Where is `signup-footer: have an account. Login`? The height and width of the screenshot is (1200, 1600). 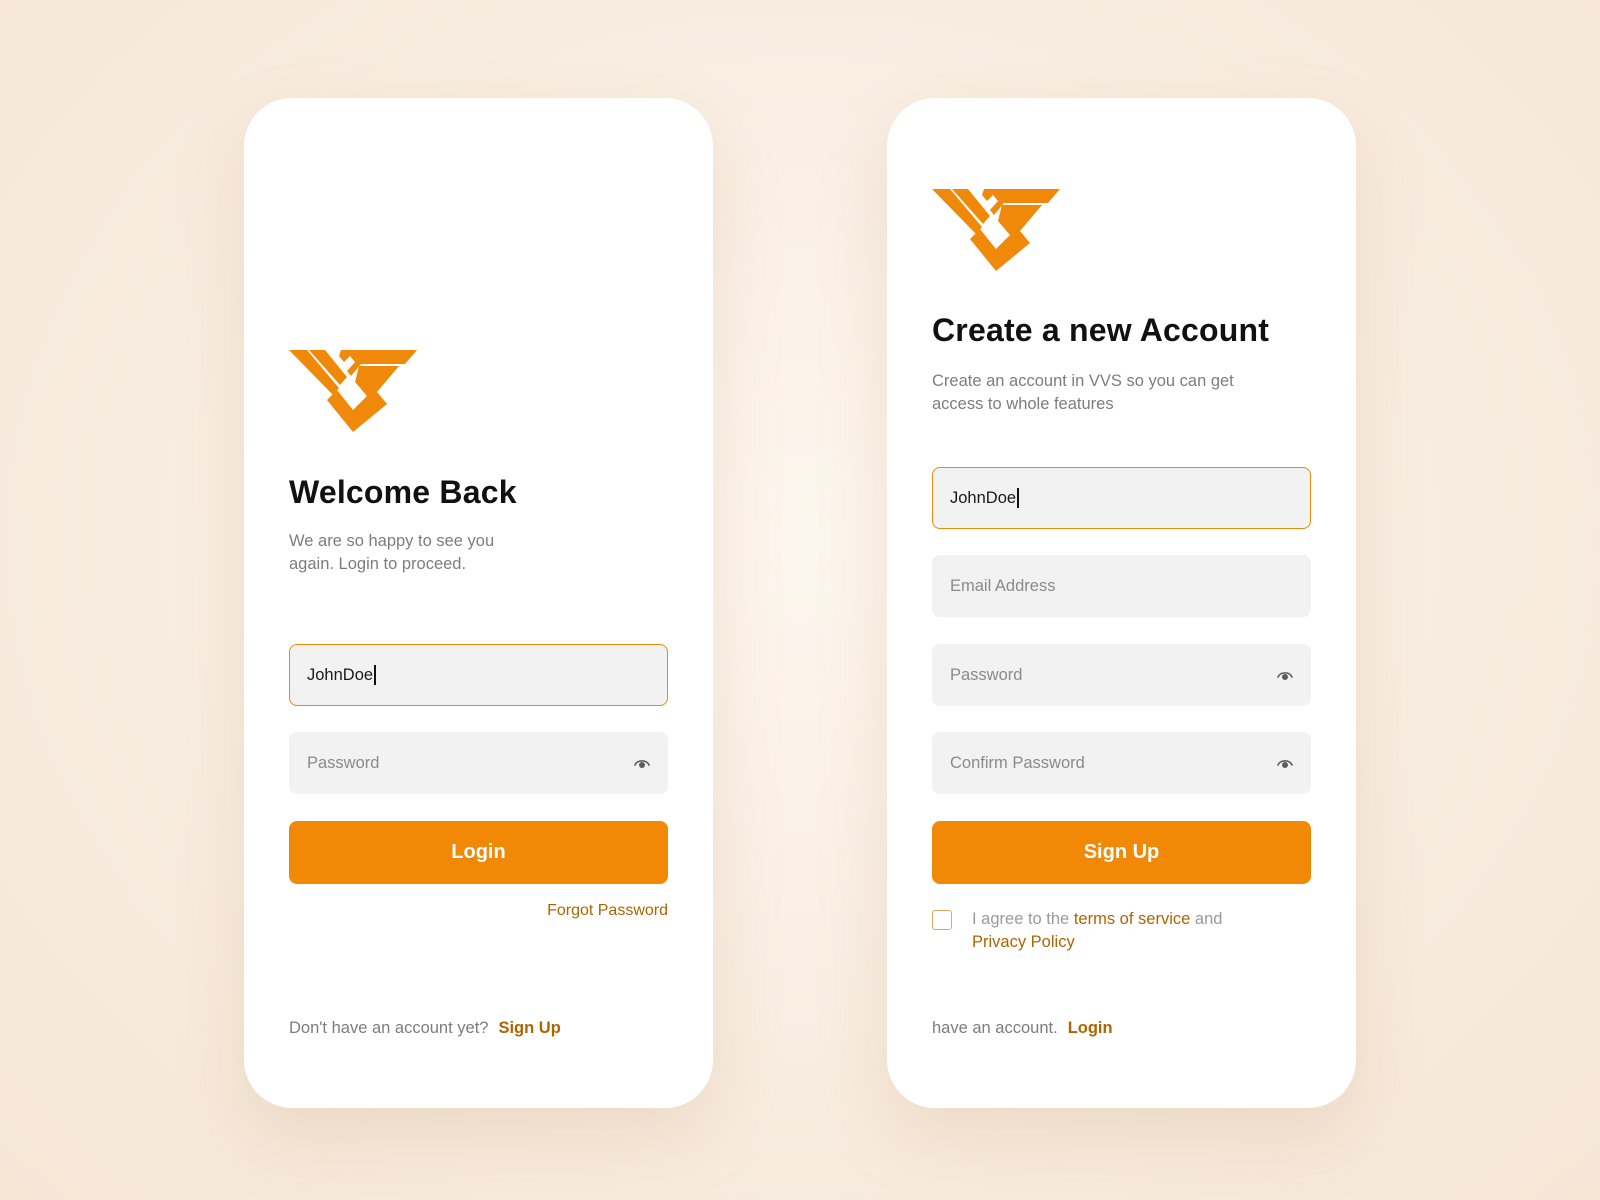
signup-footer: have an account. Login is located at coordinates (1022, 1028).